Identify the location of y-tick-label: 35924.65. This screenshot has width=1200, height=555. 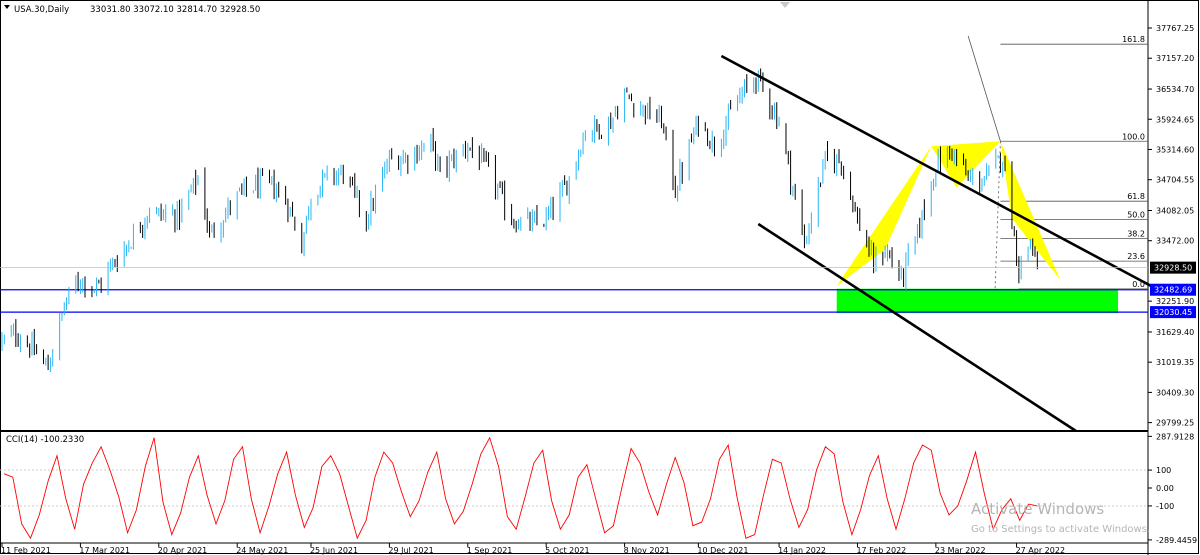
(1175, 119).